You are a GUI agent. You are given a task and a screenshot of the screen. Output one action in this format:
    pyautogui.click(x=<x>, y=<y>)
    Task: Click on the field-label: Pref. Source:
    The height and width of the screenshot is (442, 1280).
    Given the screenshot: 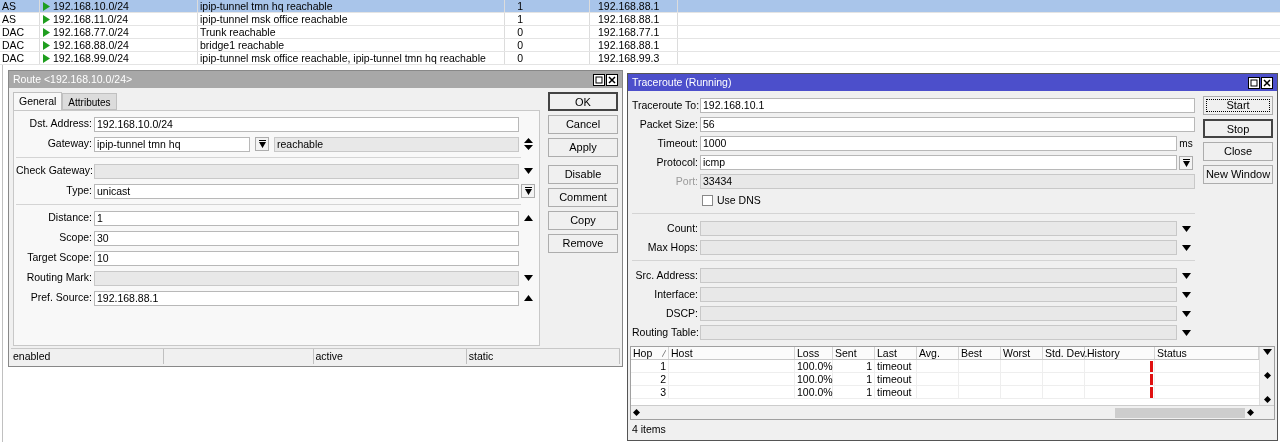 What is the action you would take?
    pyautogui.click(x=61, y=298)
    